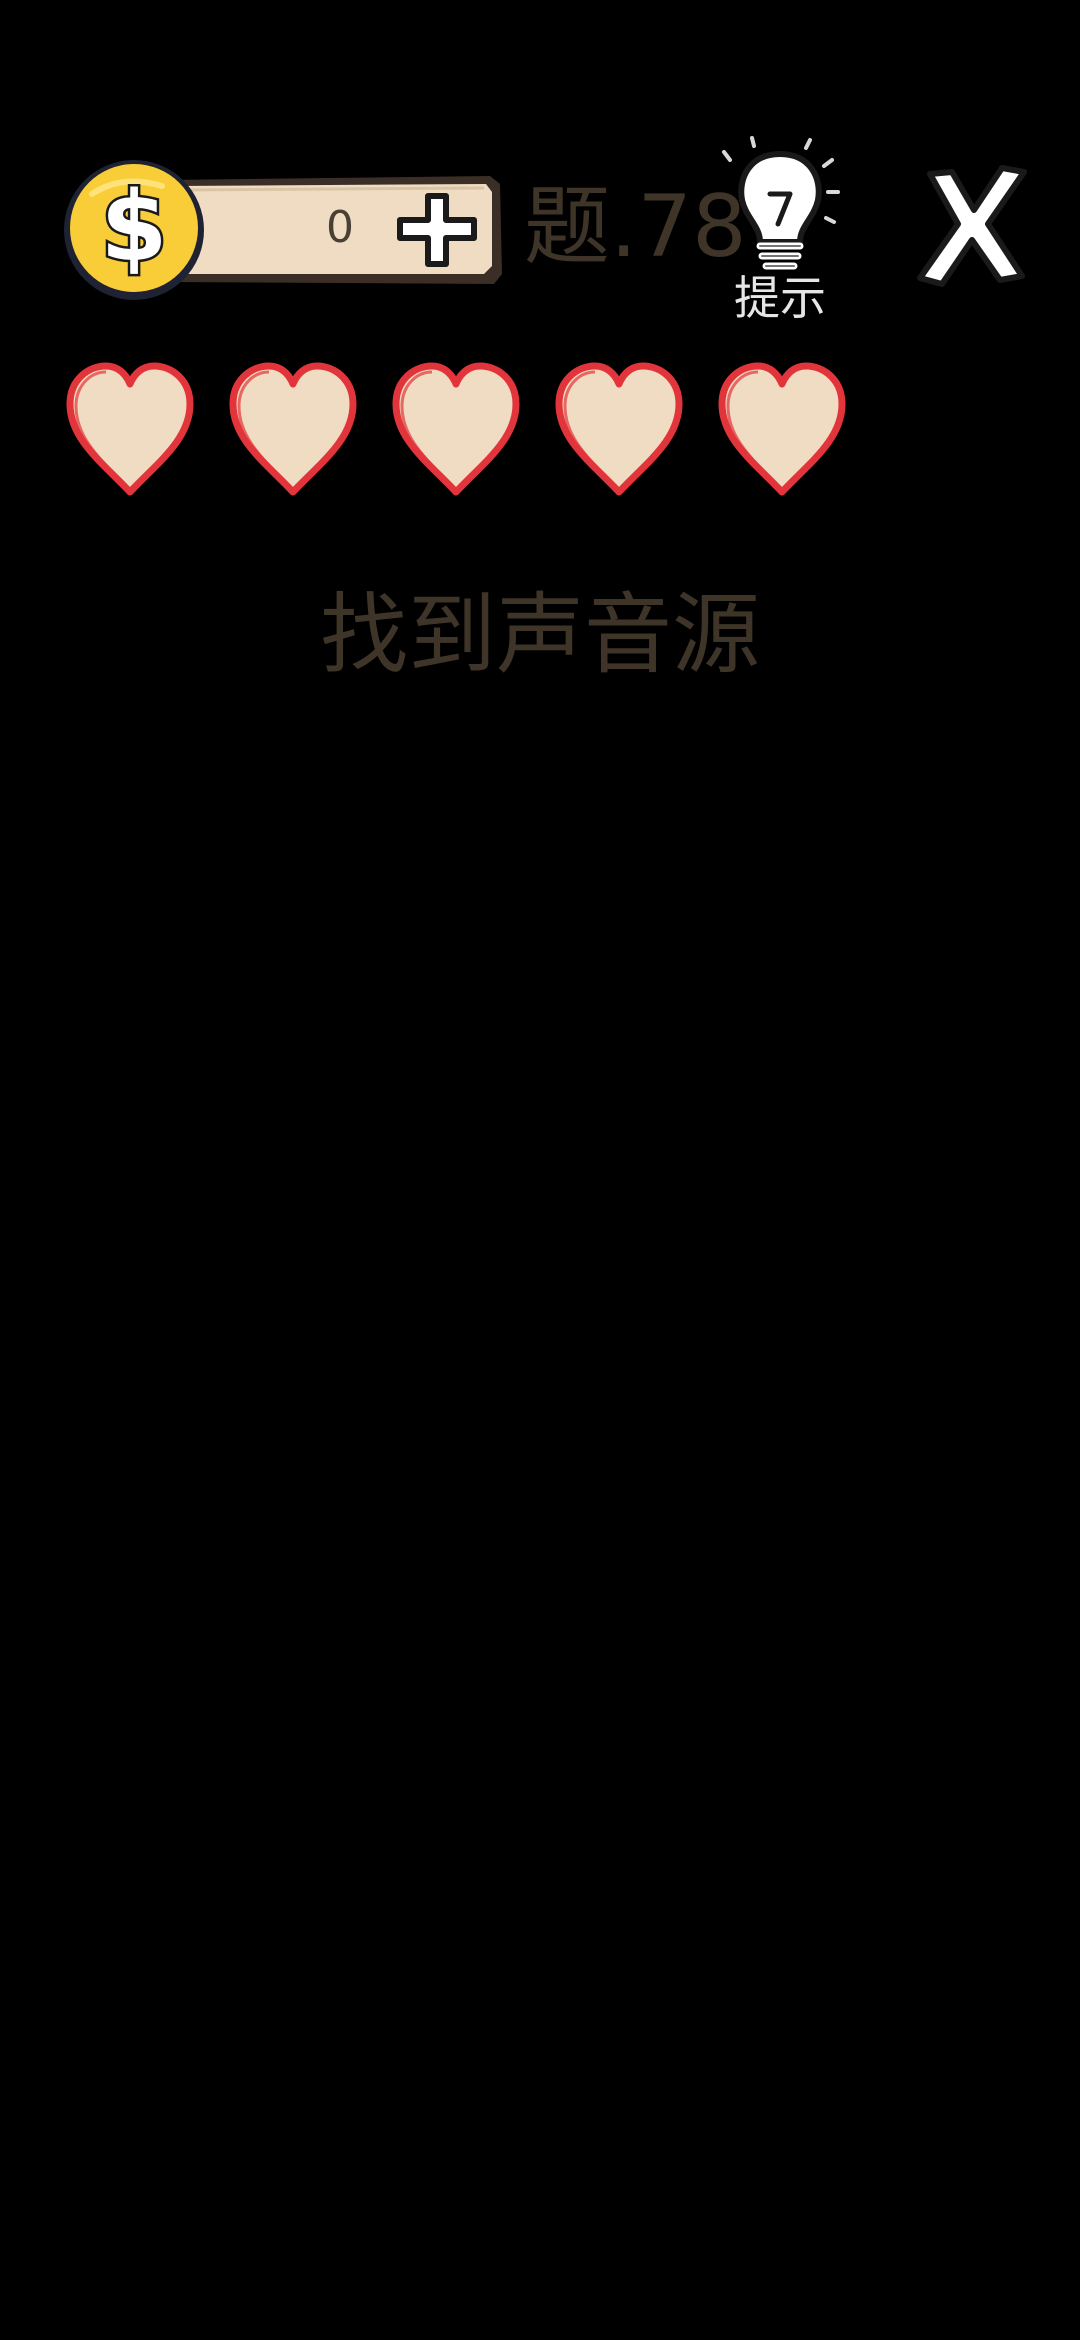  Describe the element at coordinates (781, 203) in the screenshot. I see `lightbulb-icon` at that location.